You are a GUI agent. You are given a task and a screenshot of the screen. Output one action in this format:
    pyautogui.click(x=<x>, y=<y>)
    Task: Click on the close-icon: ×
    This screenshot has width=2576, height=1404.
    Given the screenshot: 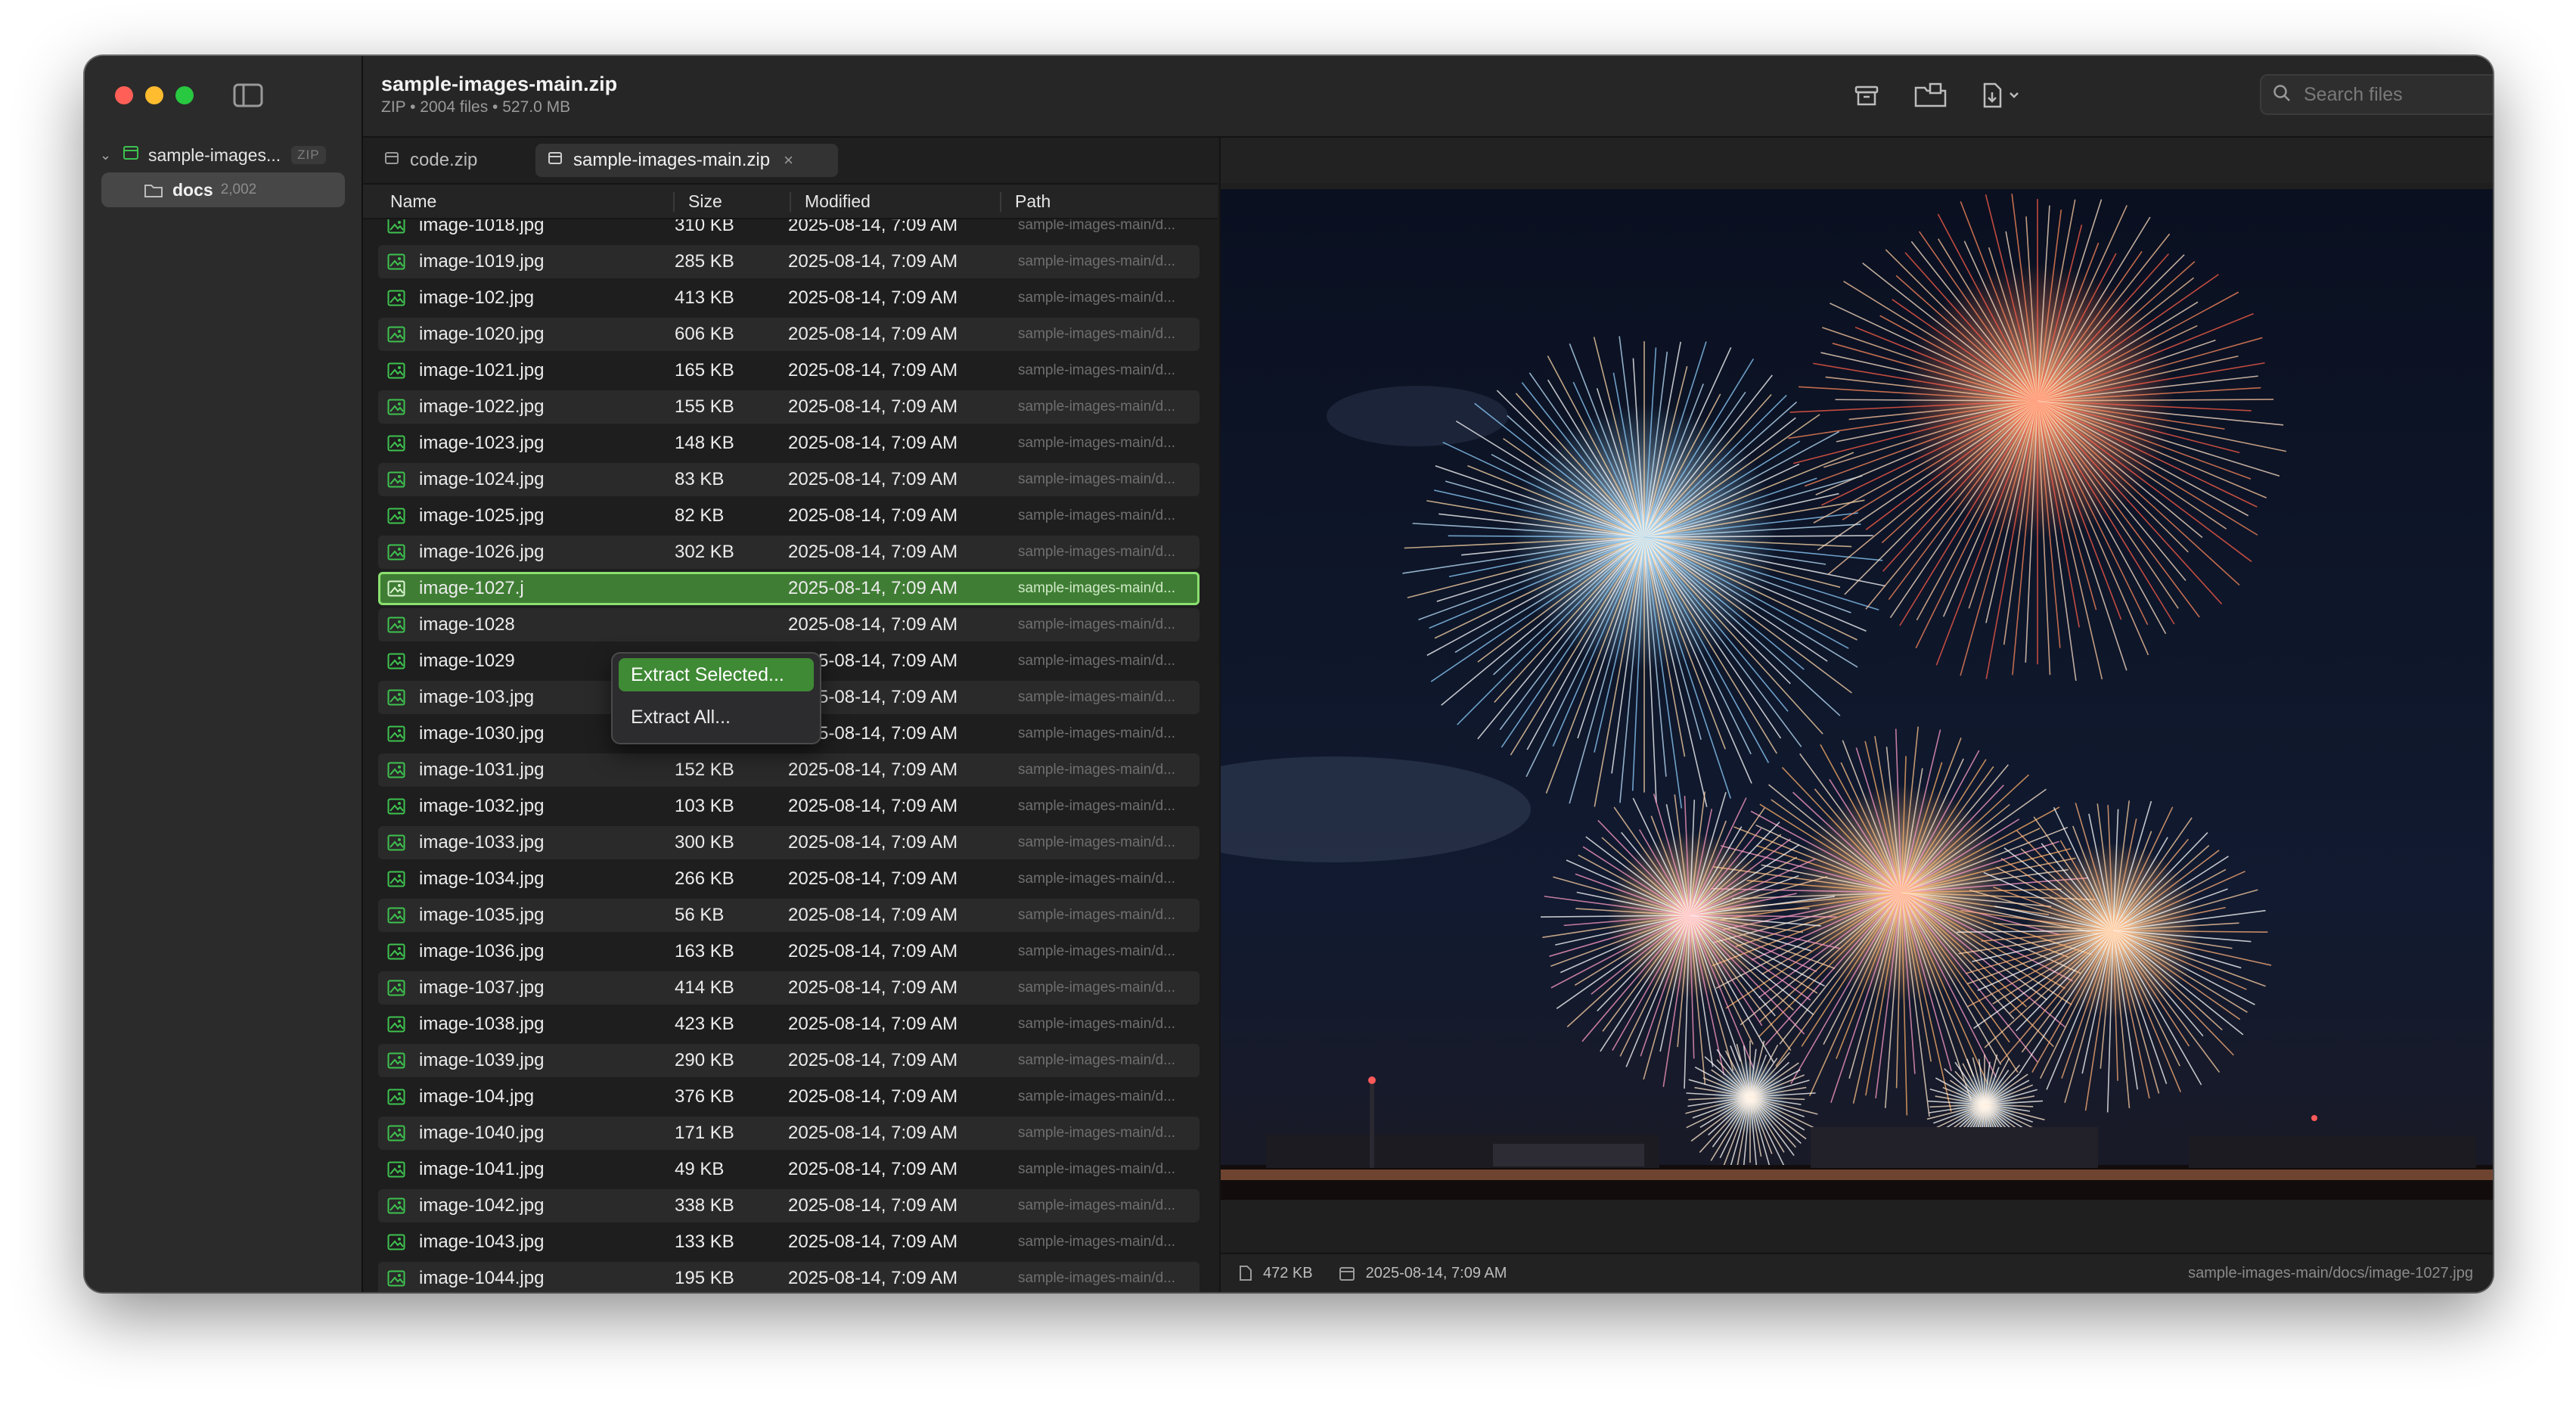 What is the action you would take?
    pyautogui.click(x=788, y=160)
    